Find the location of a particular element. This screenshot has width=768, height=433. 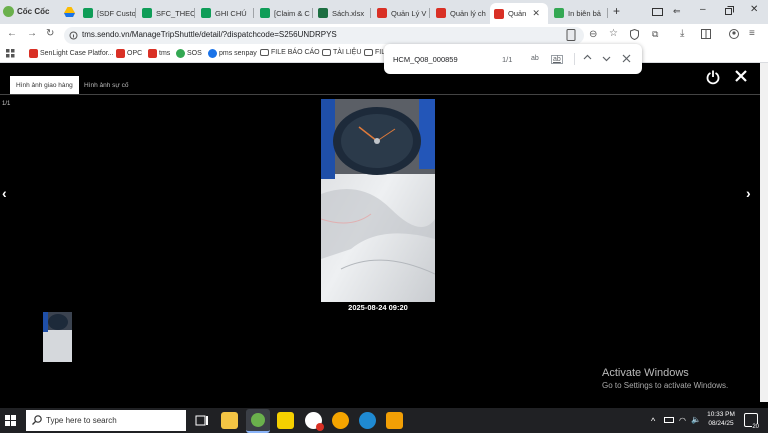

restore-button is located at coordinates (729, 10).